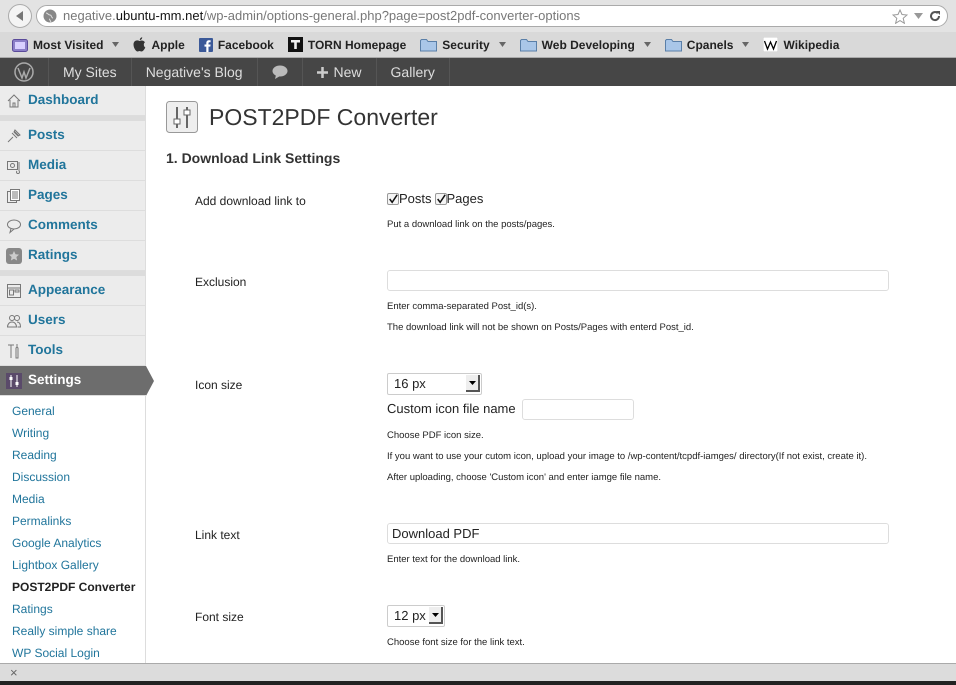 This screenshot has height=685, width=956. Describe the element at coordinates (492, 16) in the screenshot. I see `address-bar: negative.ubuntu-mm.net/wp-admin/options-general.php?page=post2pdf-converter-options` at that location.